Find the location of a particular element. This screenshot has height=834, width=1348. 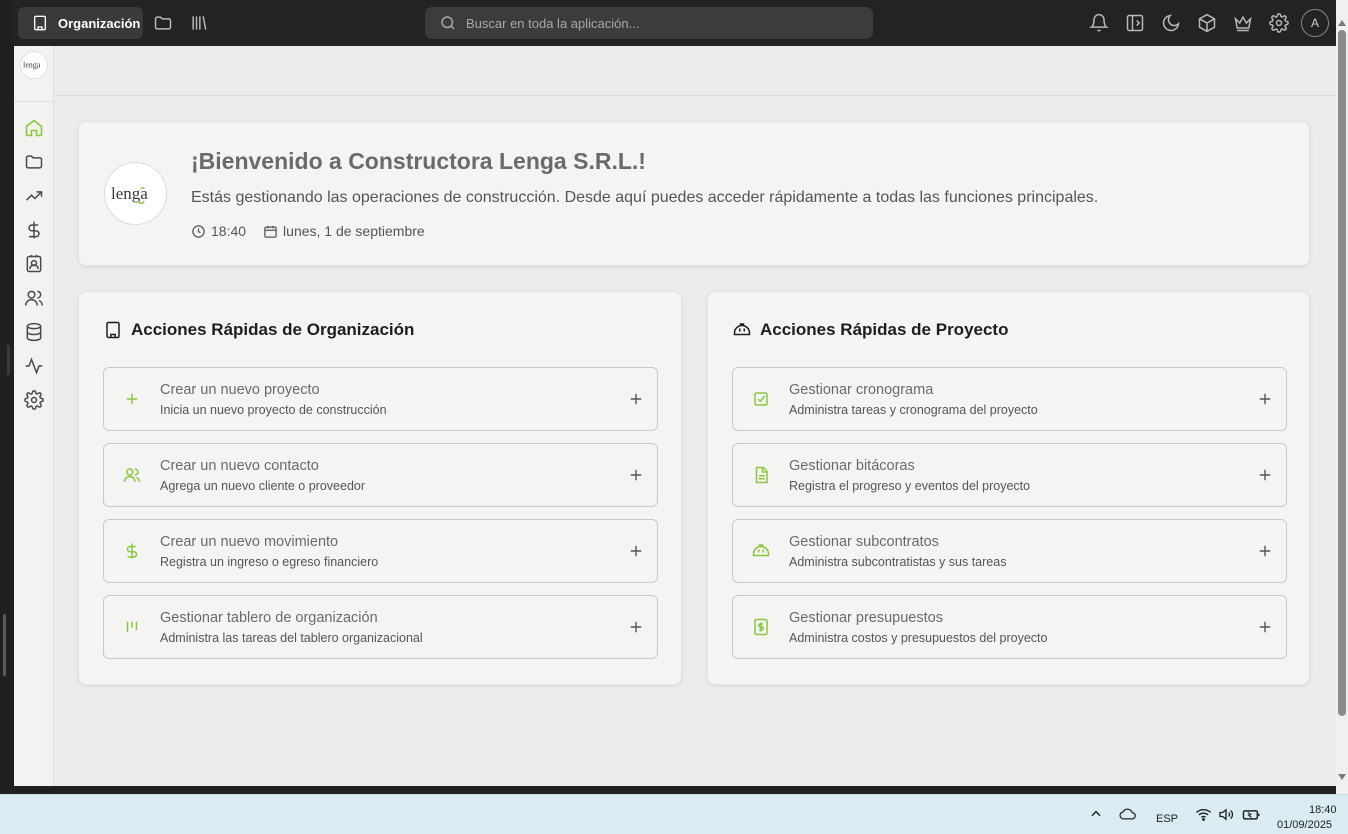

sidebar: lenga is located at coordinates (34, 416).